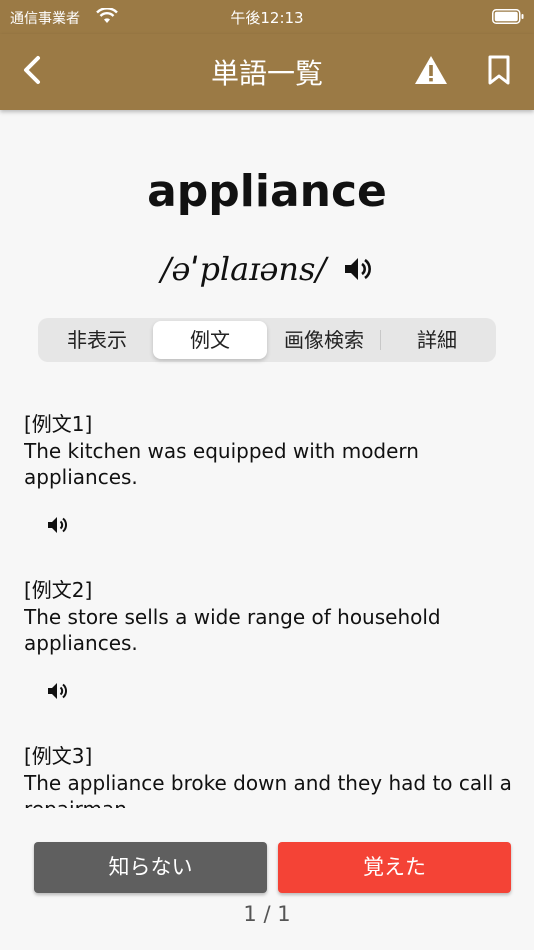 Image resolution: width=534 pixels, height=950 pixels. What do you see at coordinates (243, 269) in the screenshot?
I see `pronunciation: /əˈplaɪəns/` at bounding box center [243, 269].